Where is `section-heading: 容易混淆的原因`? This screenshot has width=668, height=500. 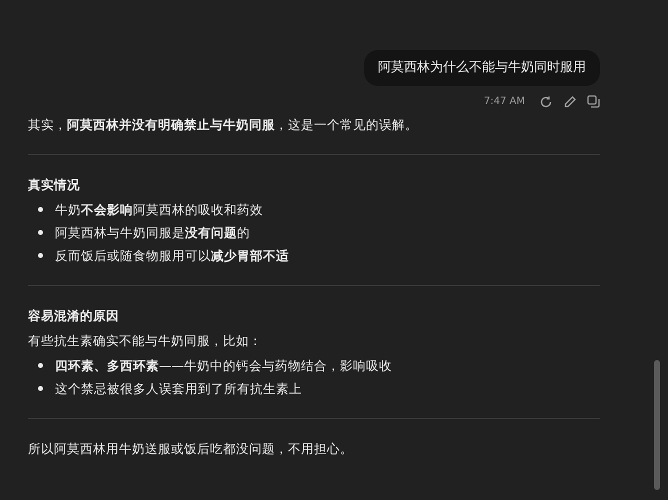
section-heading: 容易混淆的原因 is located at coordinates (74, 316).